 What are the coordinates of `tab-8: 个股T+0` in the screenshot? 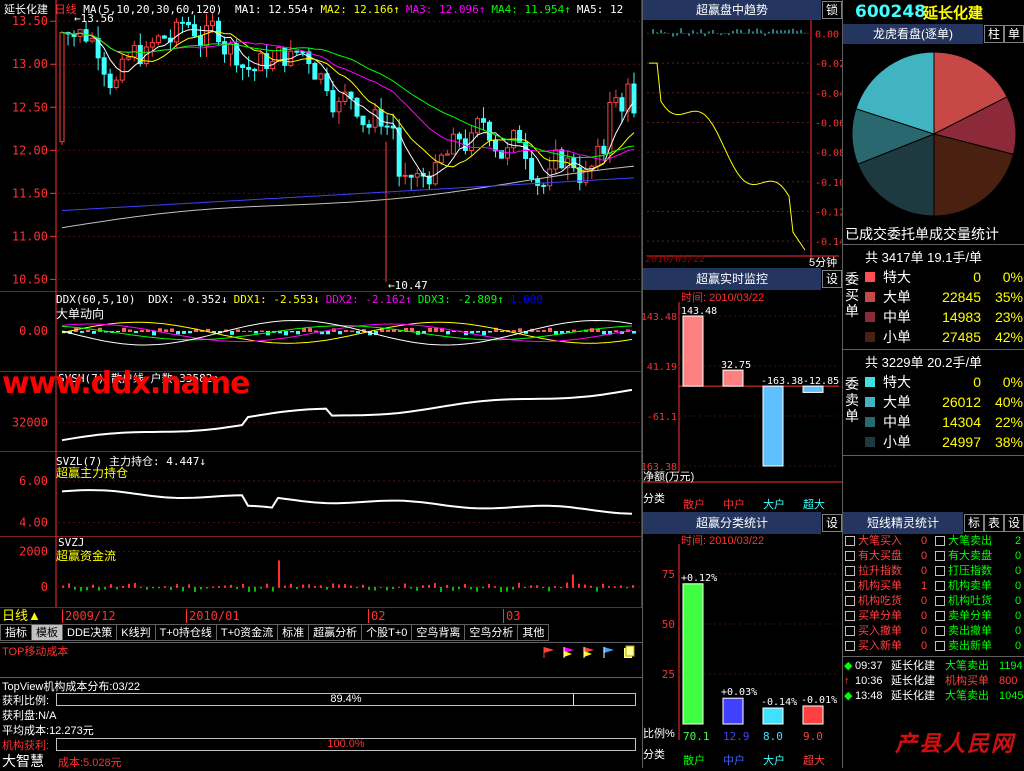 It's located at (387, 632).